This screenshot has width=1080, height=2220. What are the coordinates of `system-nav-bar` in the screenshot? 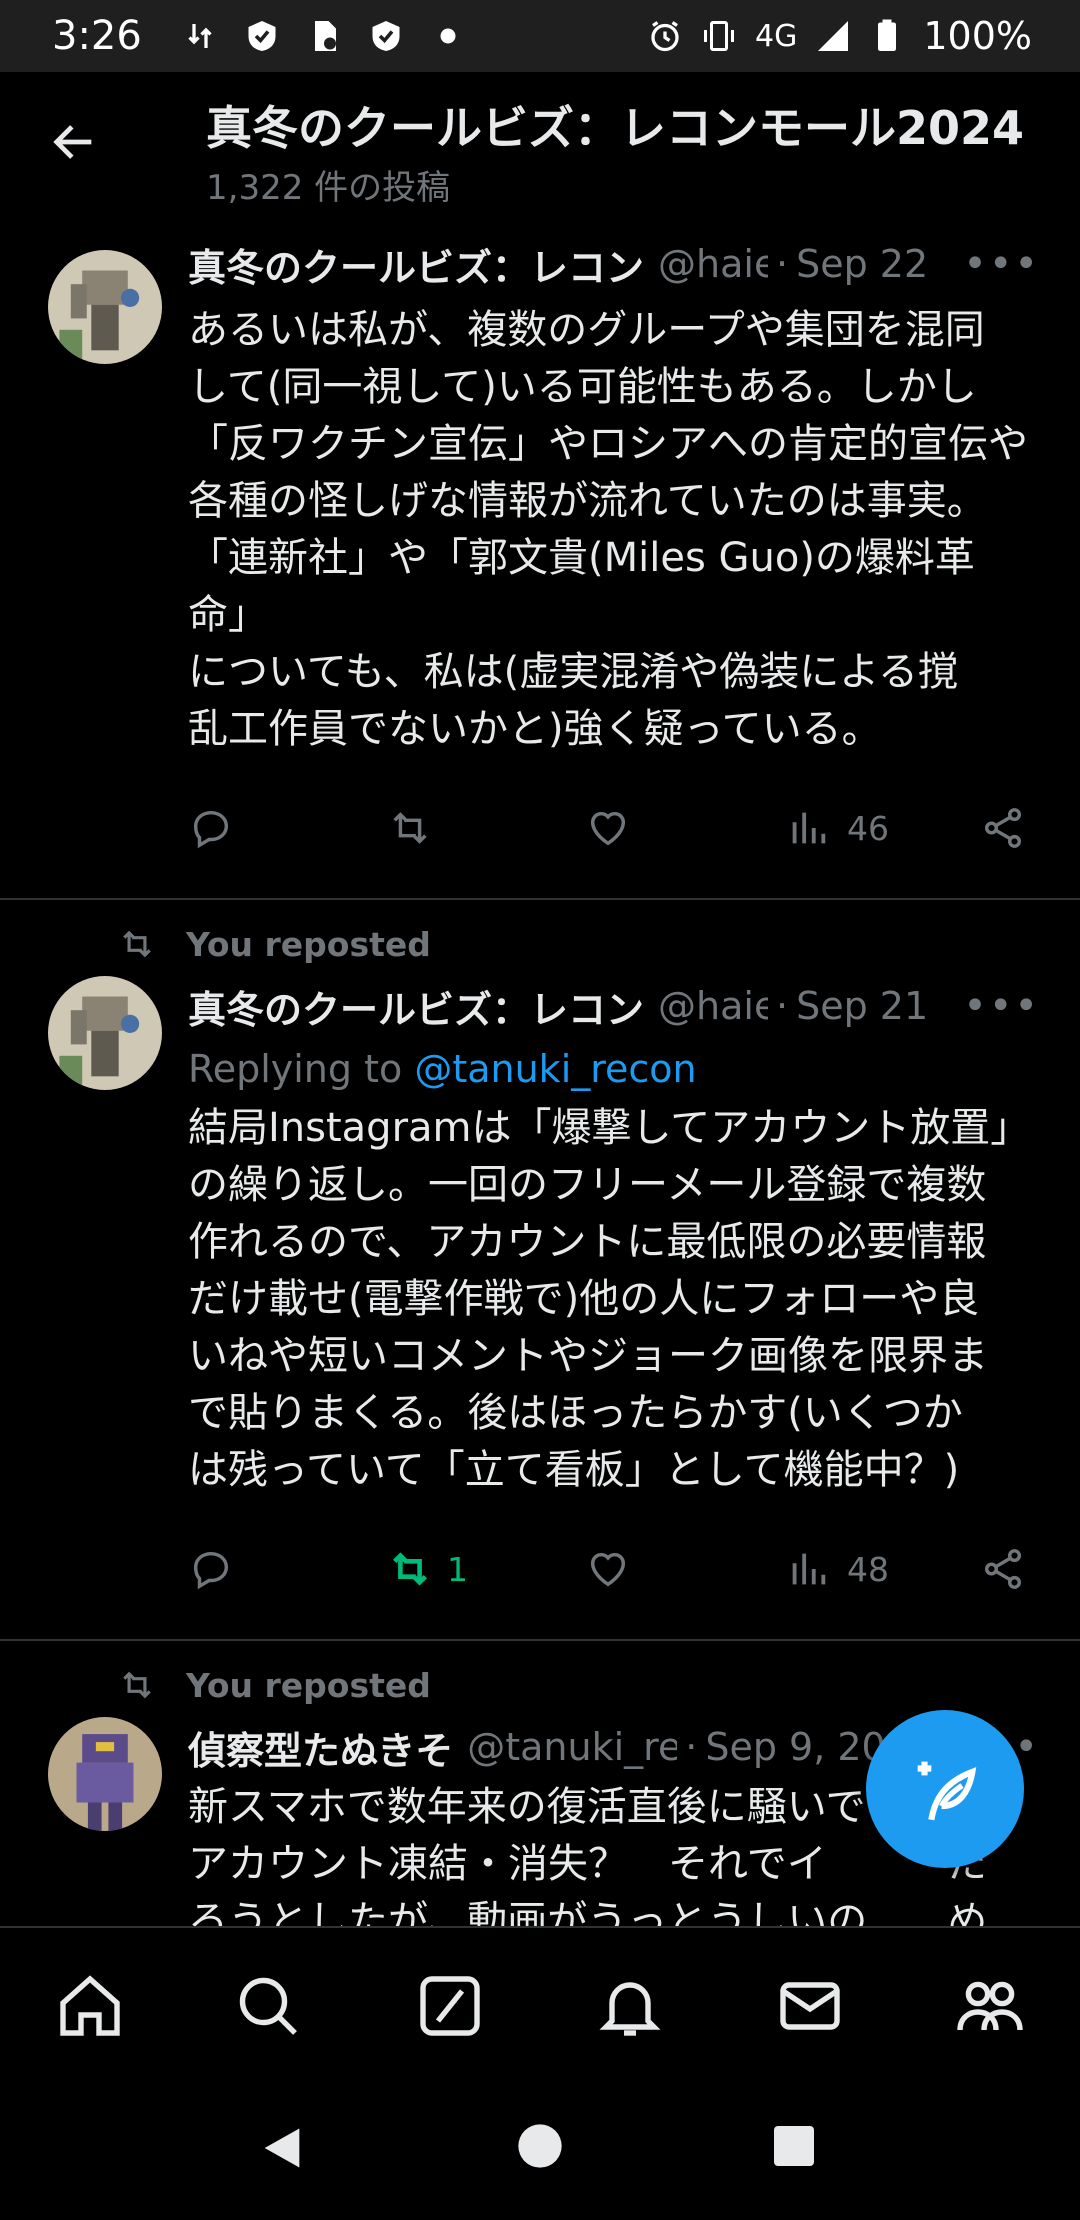 It's located at (540, 2148).